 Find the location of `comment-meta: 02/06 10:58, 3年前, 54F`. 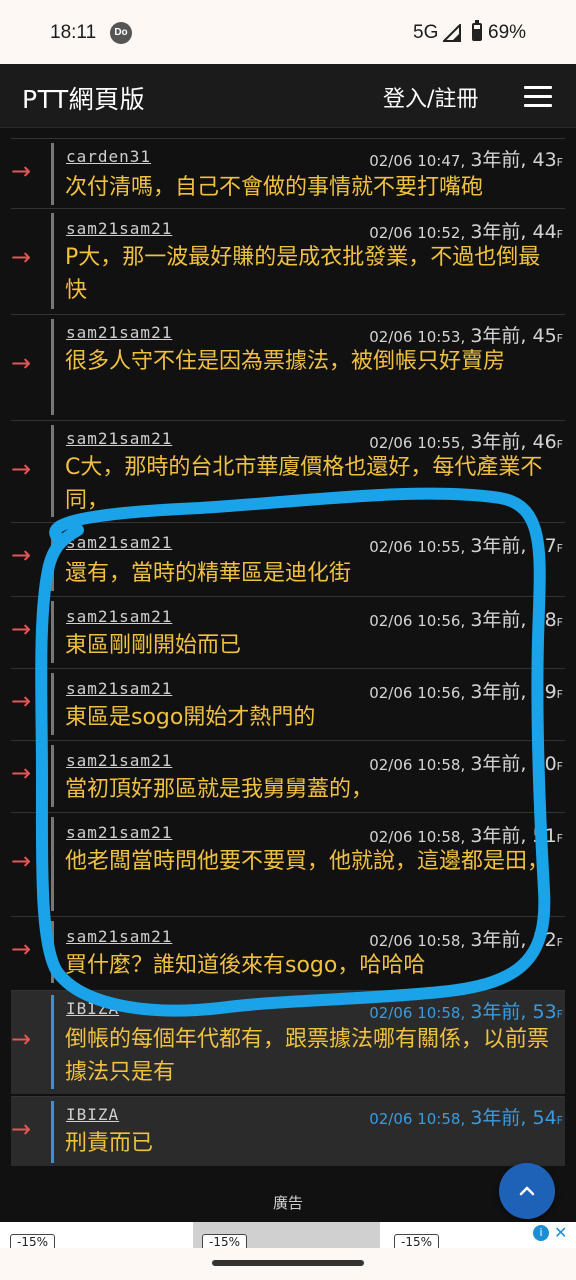

comment-meta: 02/06 10:58, 3年前, 54F is located at coordinates (466, 1118).